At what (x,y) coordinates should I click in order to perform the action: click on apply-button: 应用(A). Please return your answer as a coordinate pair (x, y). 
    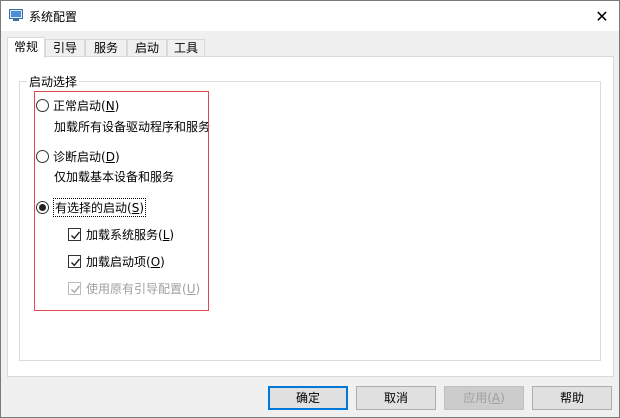
    Looking at the image, I should click on (484, 398).